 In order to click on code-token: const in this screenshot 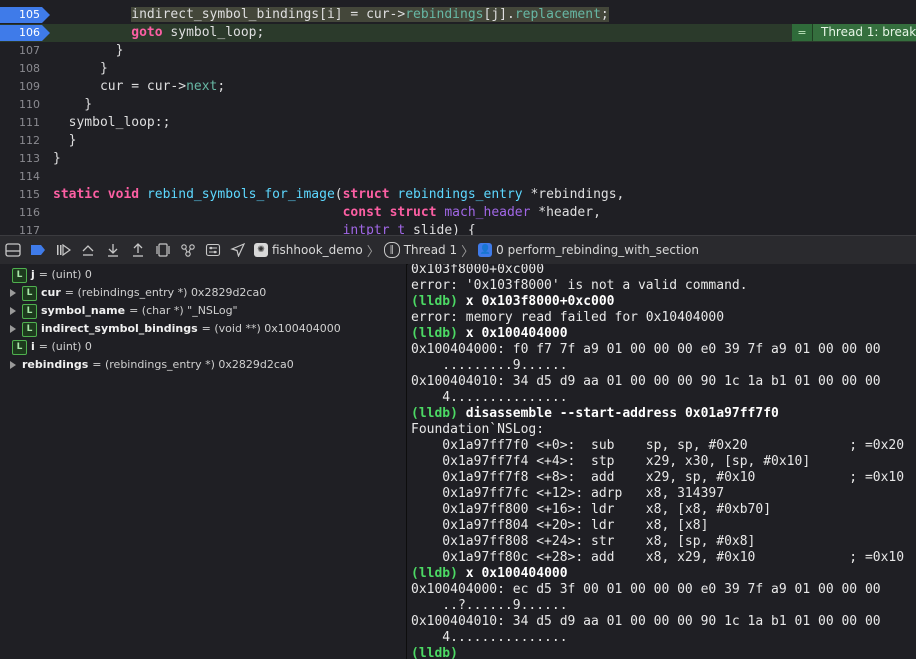, I will do `click(362, 212)`.